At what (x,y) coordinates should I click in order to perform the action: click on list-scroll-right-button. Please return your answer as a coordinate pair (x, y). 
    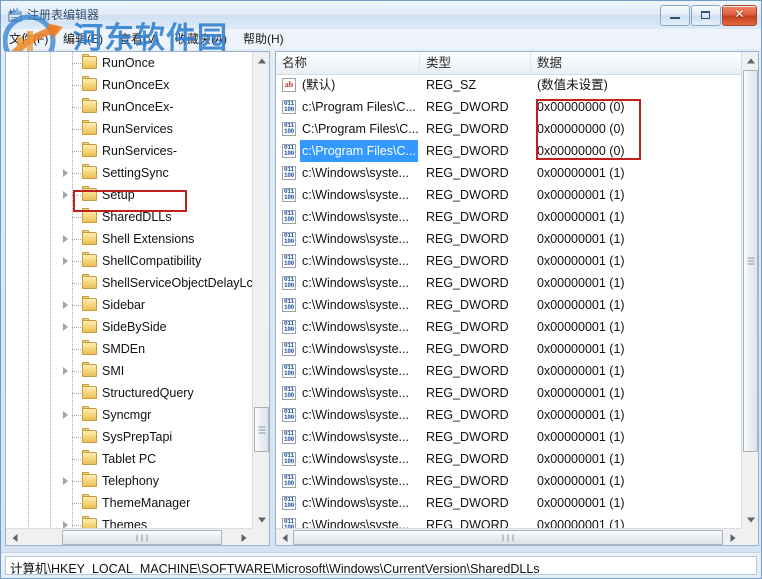
    Looking at the image, I should click on (732, 537).